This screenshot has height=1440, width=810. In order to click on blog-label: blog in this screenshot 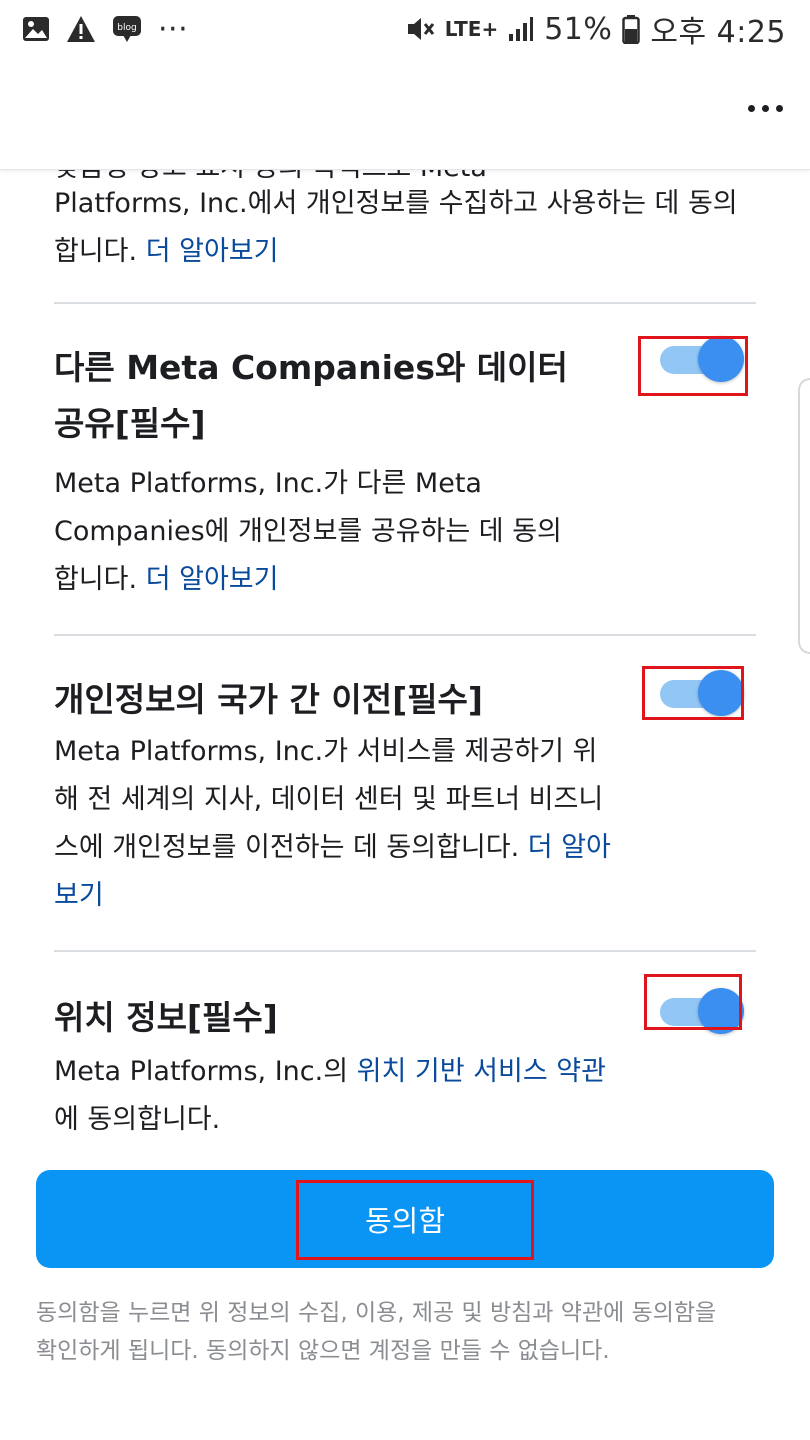, I will do `click(126, 28)`.